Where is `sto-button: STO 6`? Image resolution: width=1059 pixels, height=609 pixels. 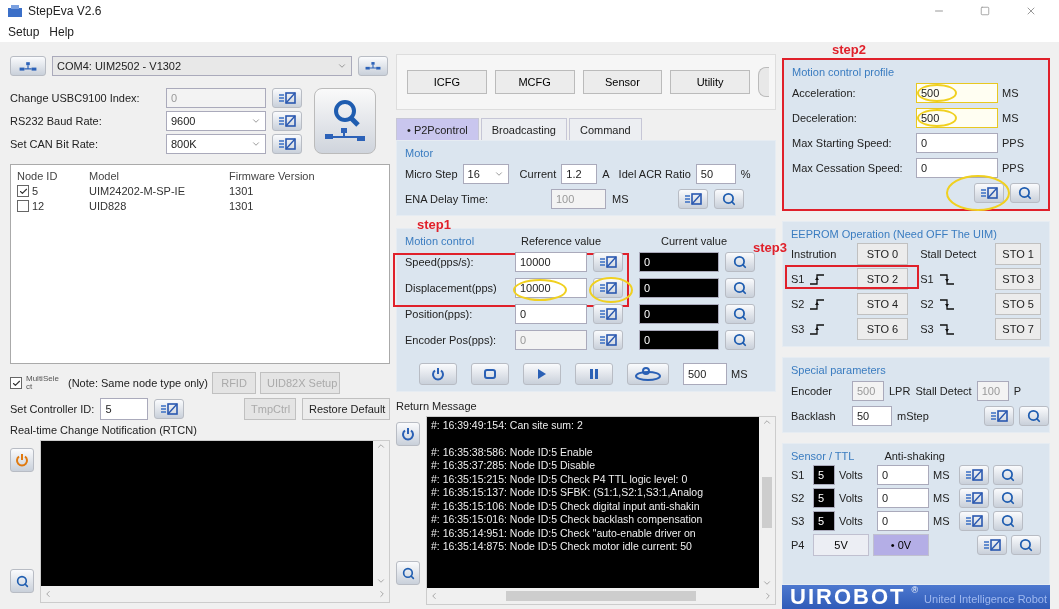 sto-button: STO 6 is located at coordinates (882, 329).